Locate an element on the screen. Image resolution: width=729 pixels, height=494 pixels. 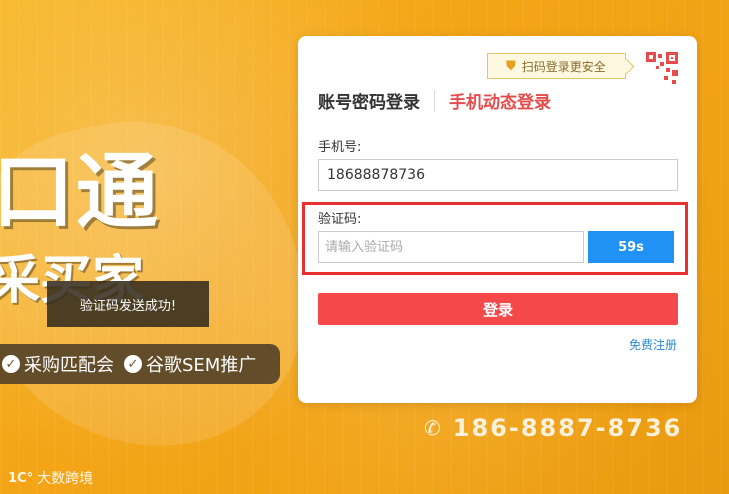
toast-notification: 验证码发送成功! is located at coordinates (128, 304).